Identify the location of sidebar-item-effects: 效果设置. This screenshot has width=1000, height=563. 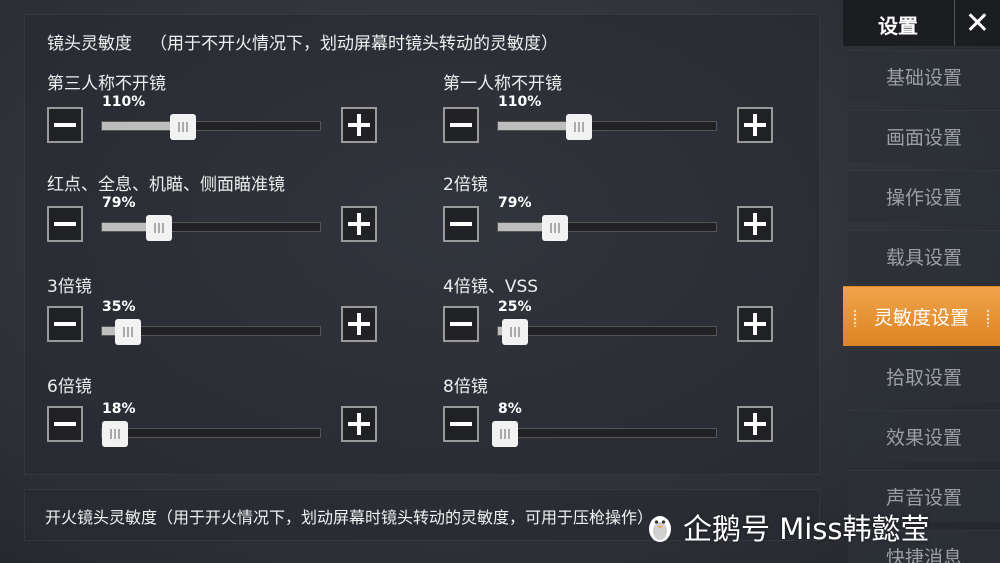
(924, 436).